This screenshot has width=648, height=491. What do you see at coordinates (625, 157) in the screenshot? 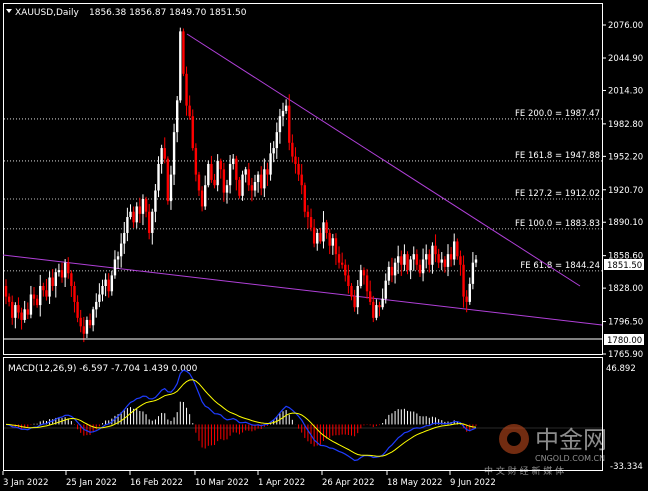
I see `price-tick-label: 1952.20` at bounding box center [625, 157].